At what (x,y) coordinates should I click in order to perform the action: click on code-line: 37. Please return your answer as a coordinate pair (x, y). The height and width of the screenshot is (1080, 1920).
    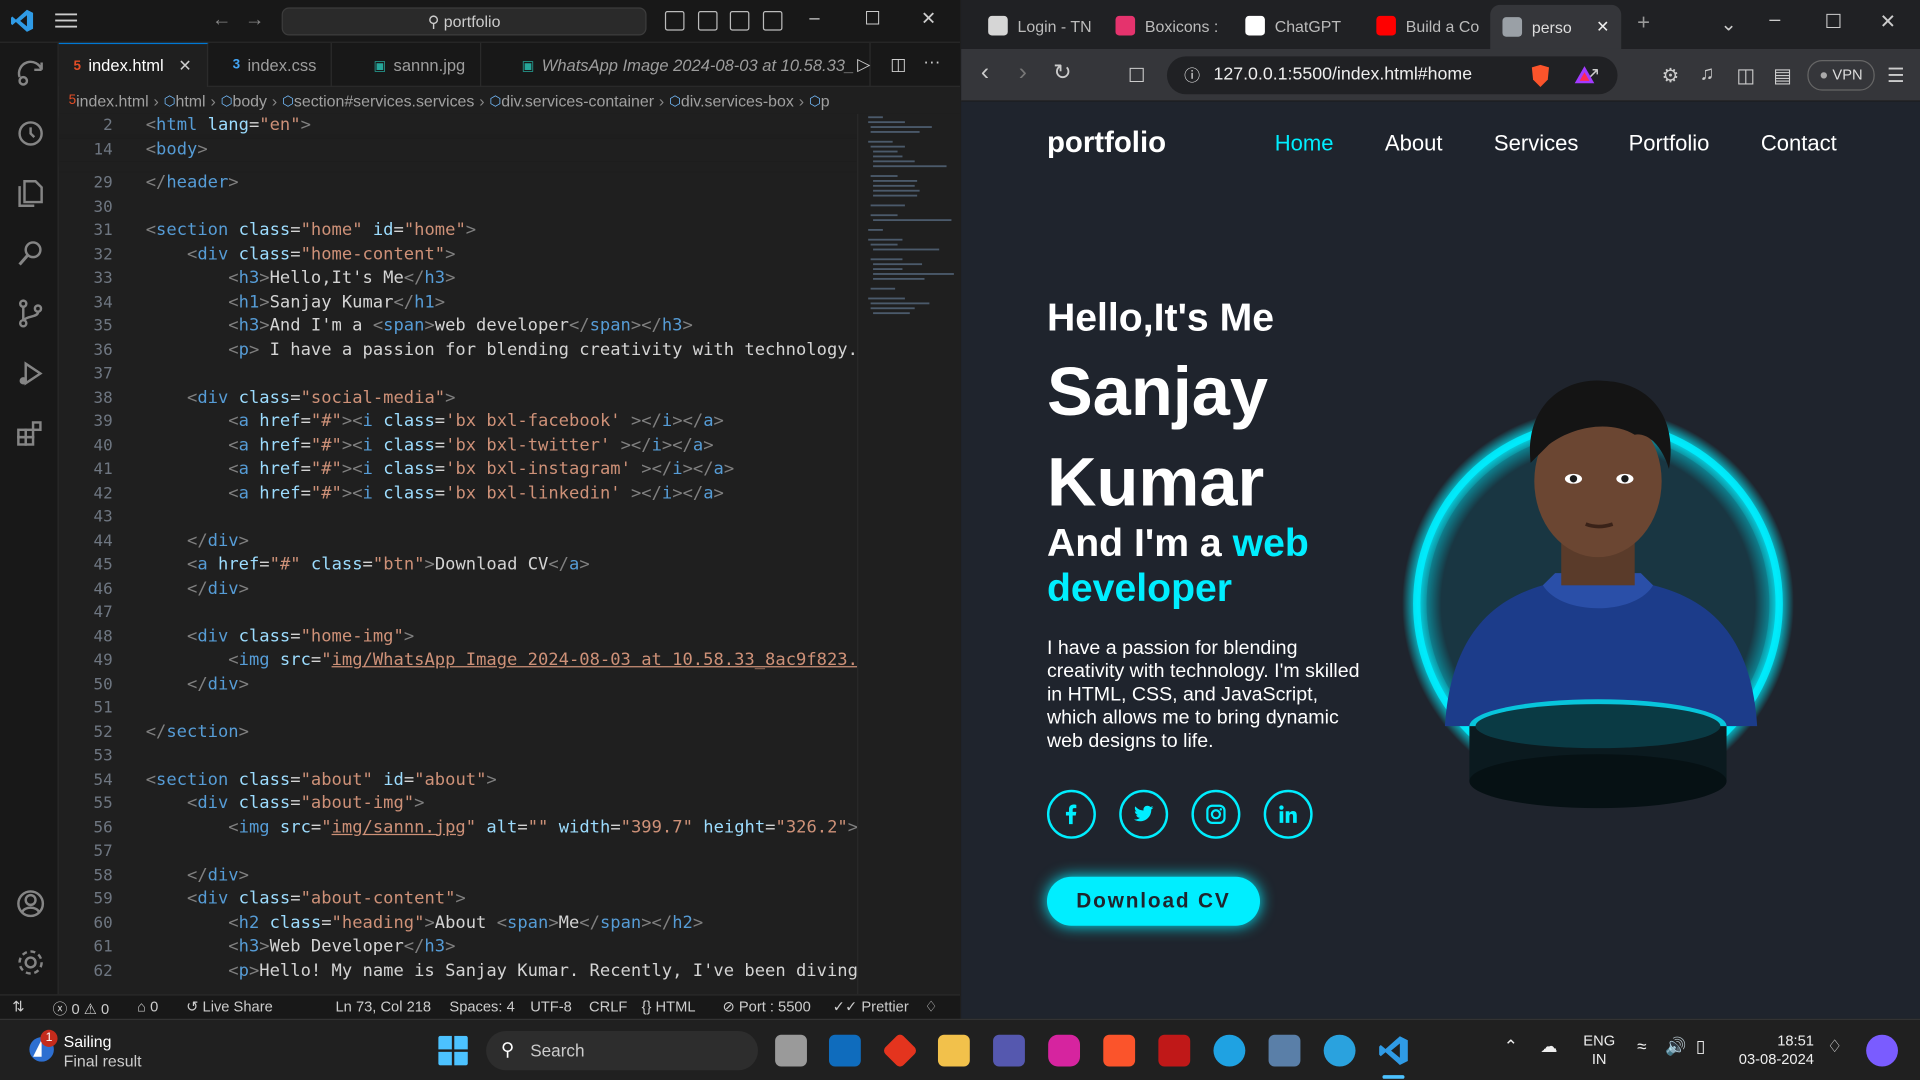
    Looking at the image, I should click on (458, 374).